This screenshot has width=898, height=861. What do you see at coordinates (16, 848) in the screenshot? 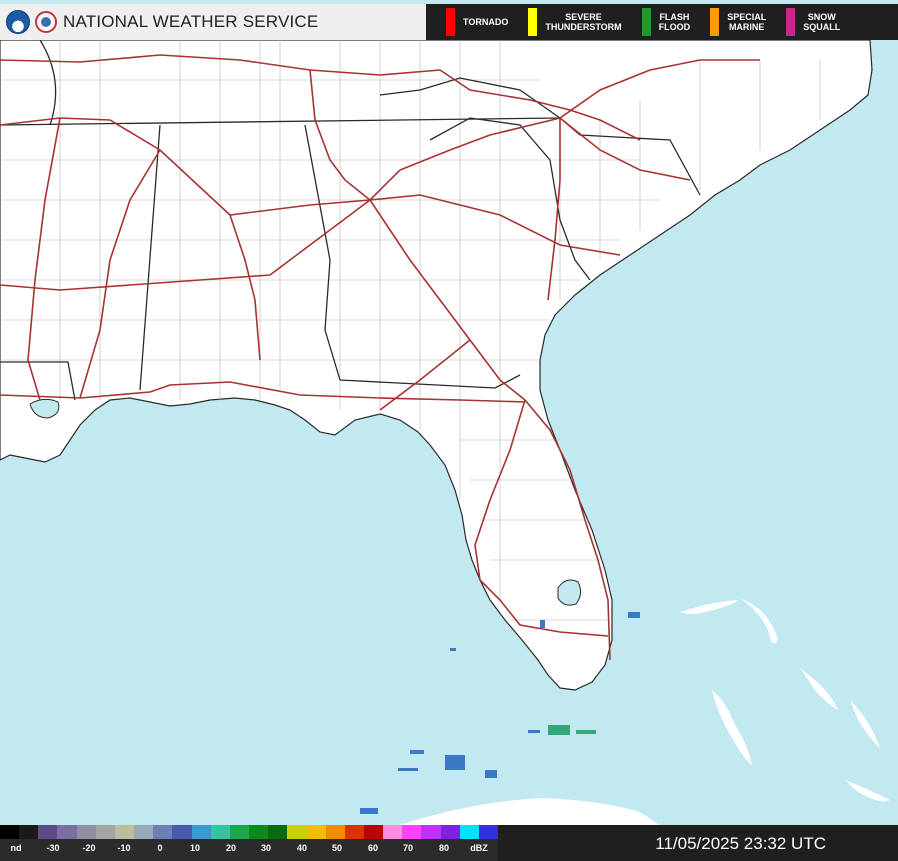
I see `scale-tick-label: nd` at bounding box center [16, 848].